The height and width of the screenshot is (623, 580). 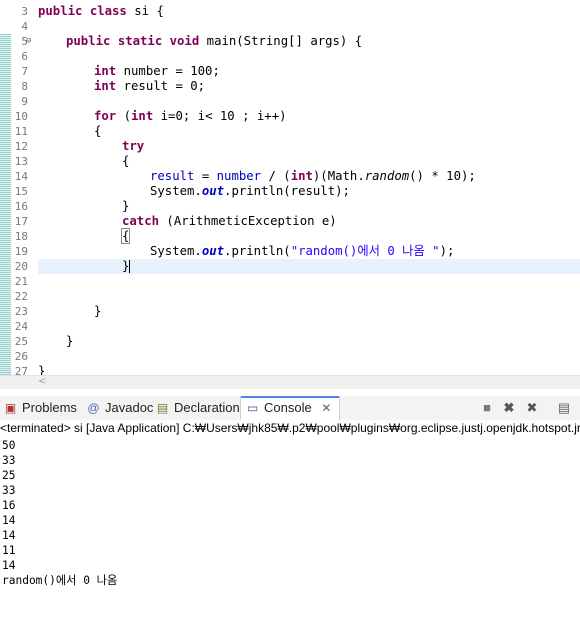 I want to click on tab-console: ▭ Console ✕, so click(x=290, y=408).